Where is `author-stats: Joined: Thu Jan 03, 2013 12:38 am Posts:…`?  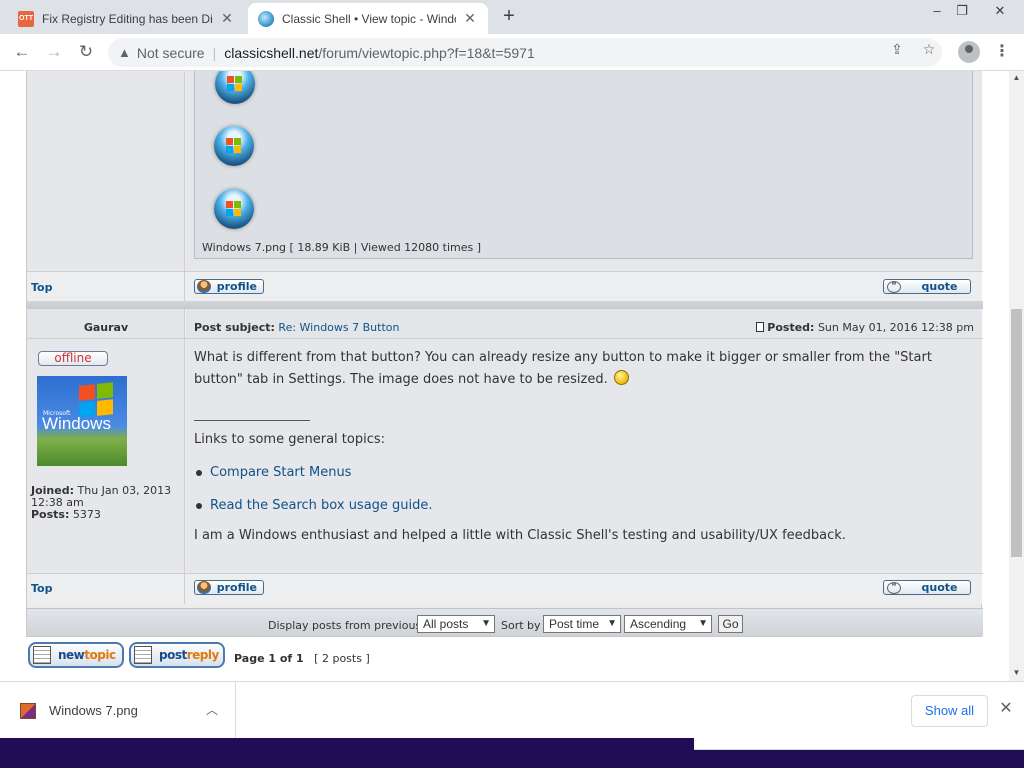
author-stats: Joined: Thu Jan 03, 2013 12:38 am Posts:… is located at coordinates (106, 503).